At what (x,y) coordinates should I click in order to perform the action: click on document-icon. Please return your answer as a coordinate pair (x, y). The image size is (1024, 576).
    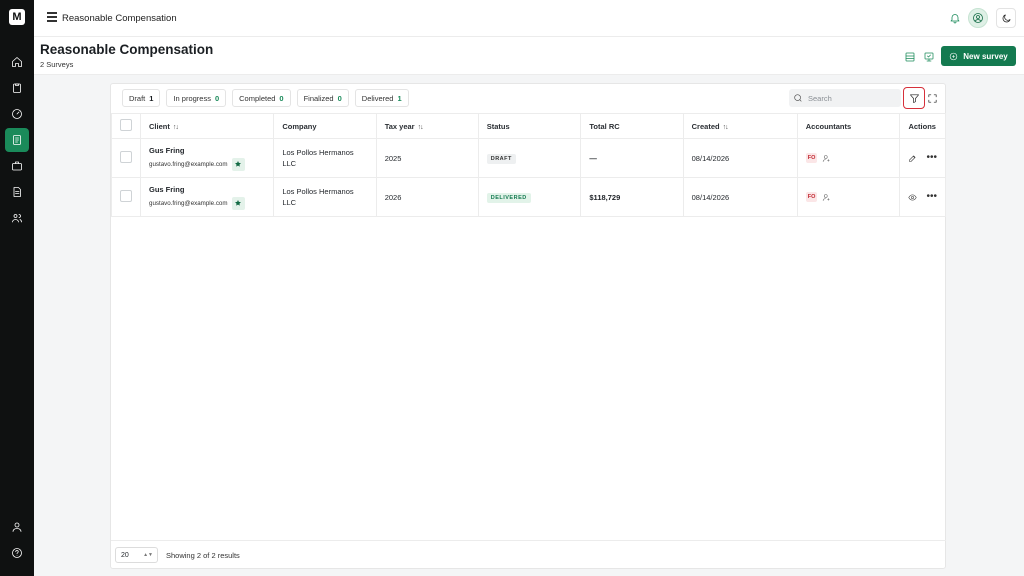
    Looking at the image, I should click on (17, 192).